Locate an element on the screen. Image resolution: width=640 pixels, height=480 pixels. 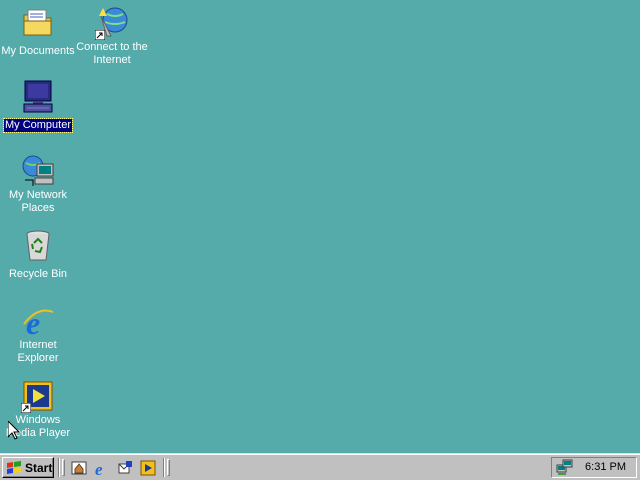
start-button: Start is located at coordinates (28, 467).